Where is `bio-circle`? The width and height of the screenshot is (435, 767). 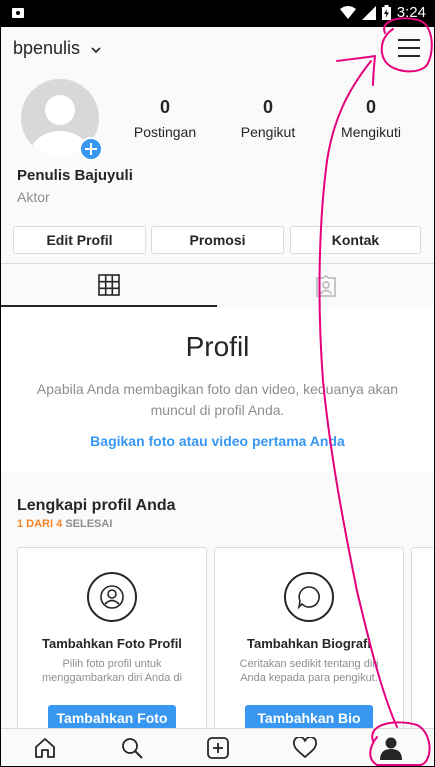
bio-circle is located at coordinates (309, 597).